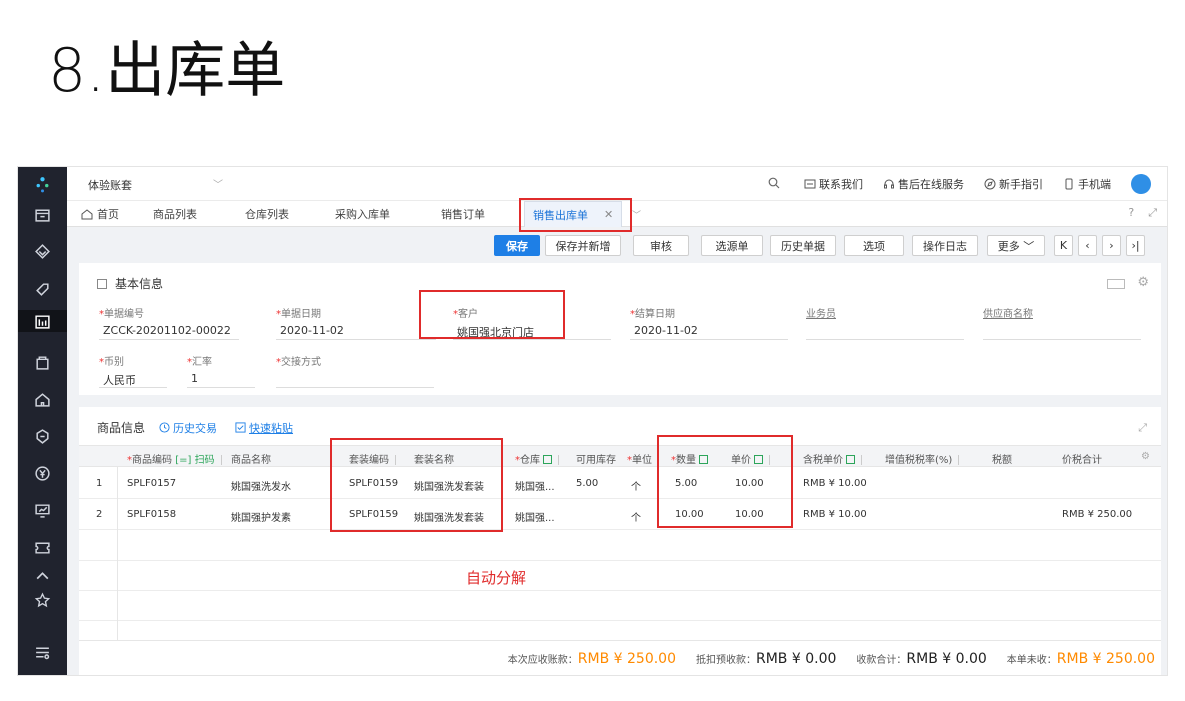 The width and height of the screenshot is (1185, 701). I want to click on scan-icon: [=], so click(183, 460).